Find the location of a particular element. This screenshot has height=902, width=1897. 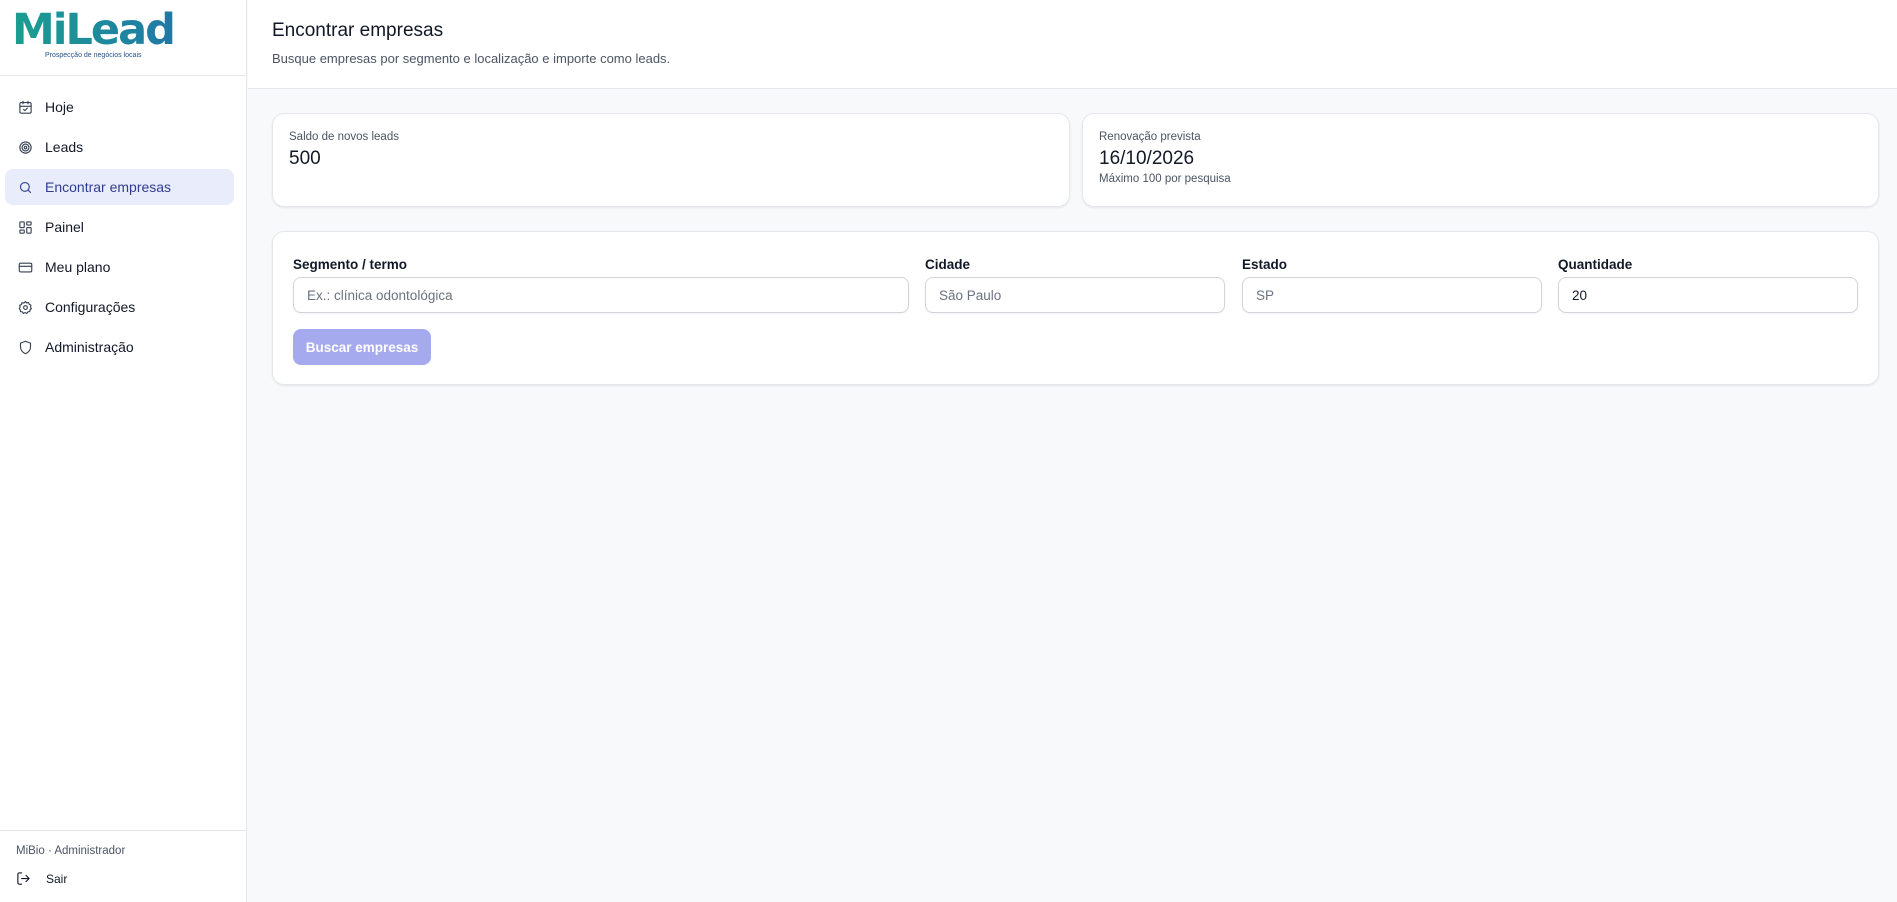

shield-icon is located at coordinates (25, 347).